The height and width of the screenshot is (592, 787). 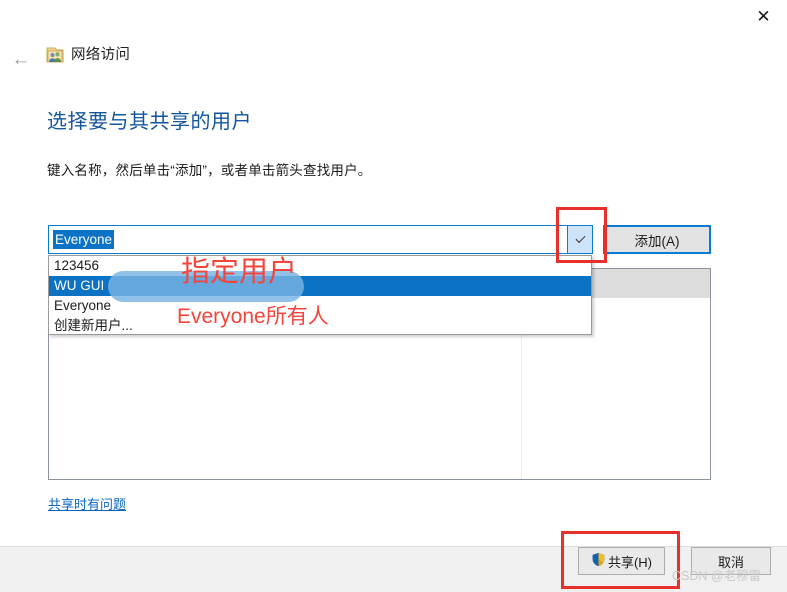 I want to click on chevron-down-icon, so click(x=580, y=238).